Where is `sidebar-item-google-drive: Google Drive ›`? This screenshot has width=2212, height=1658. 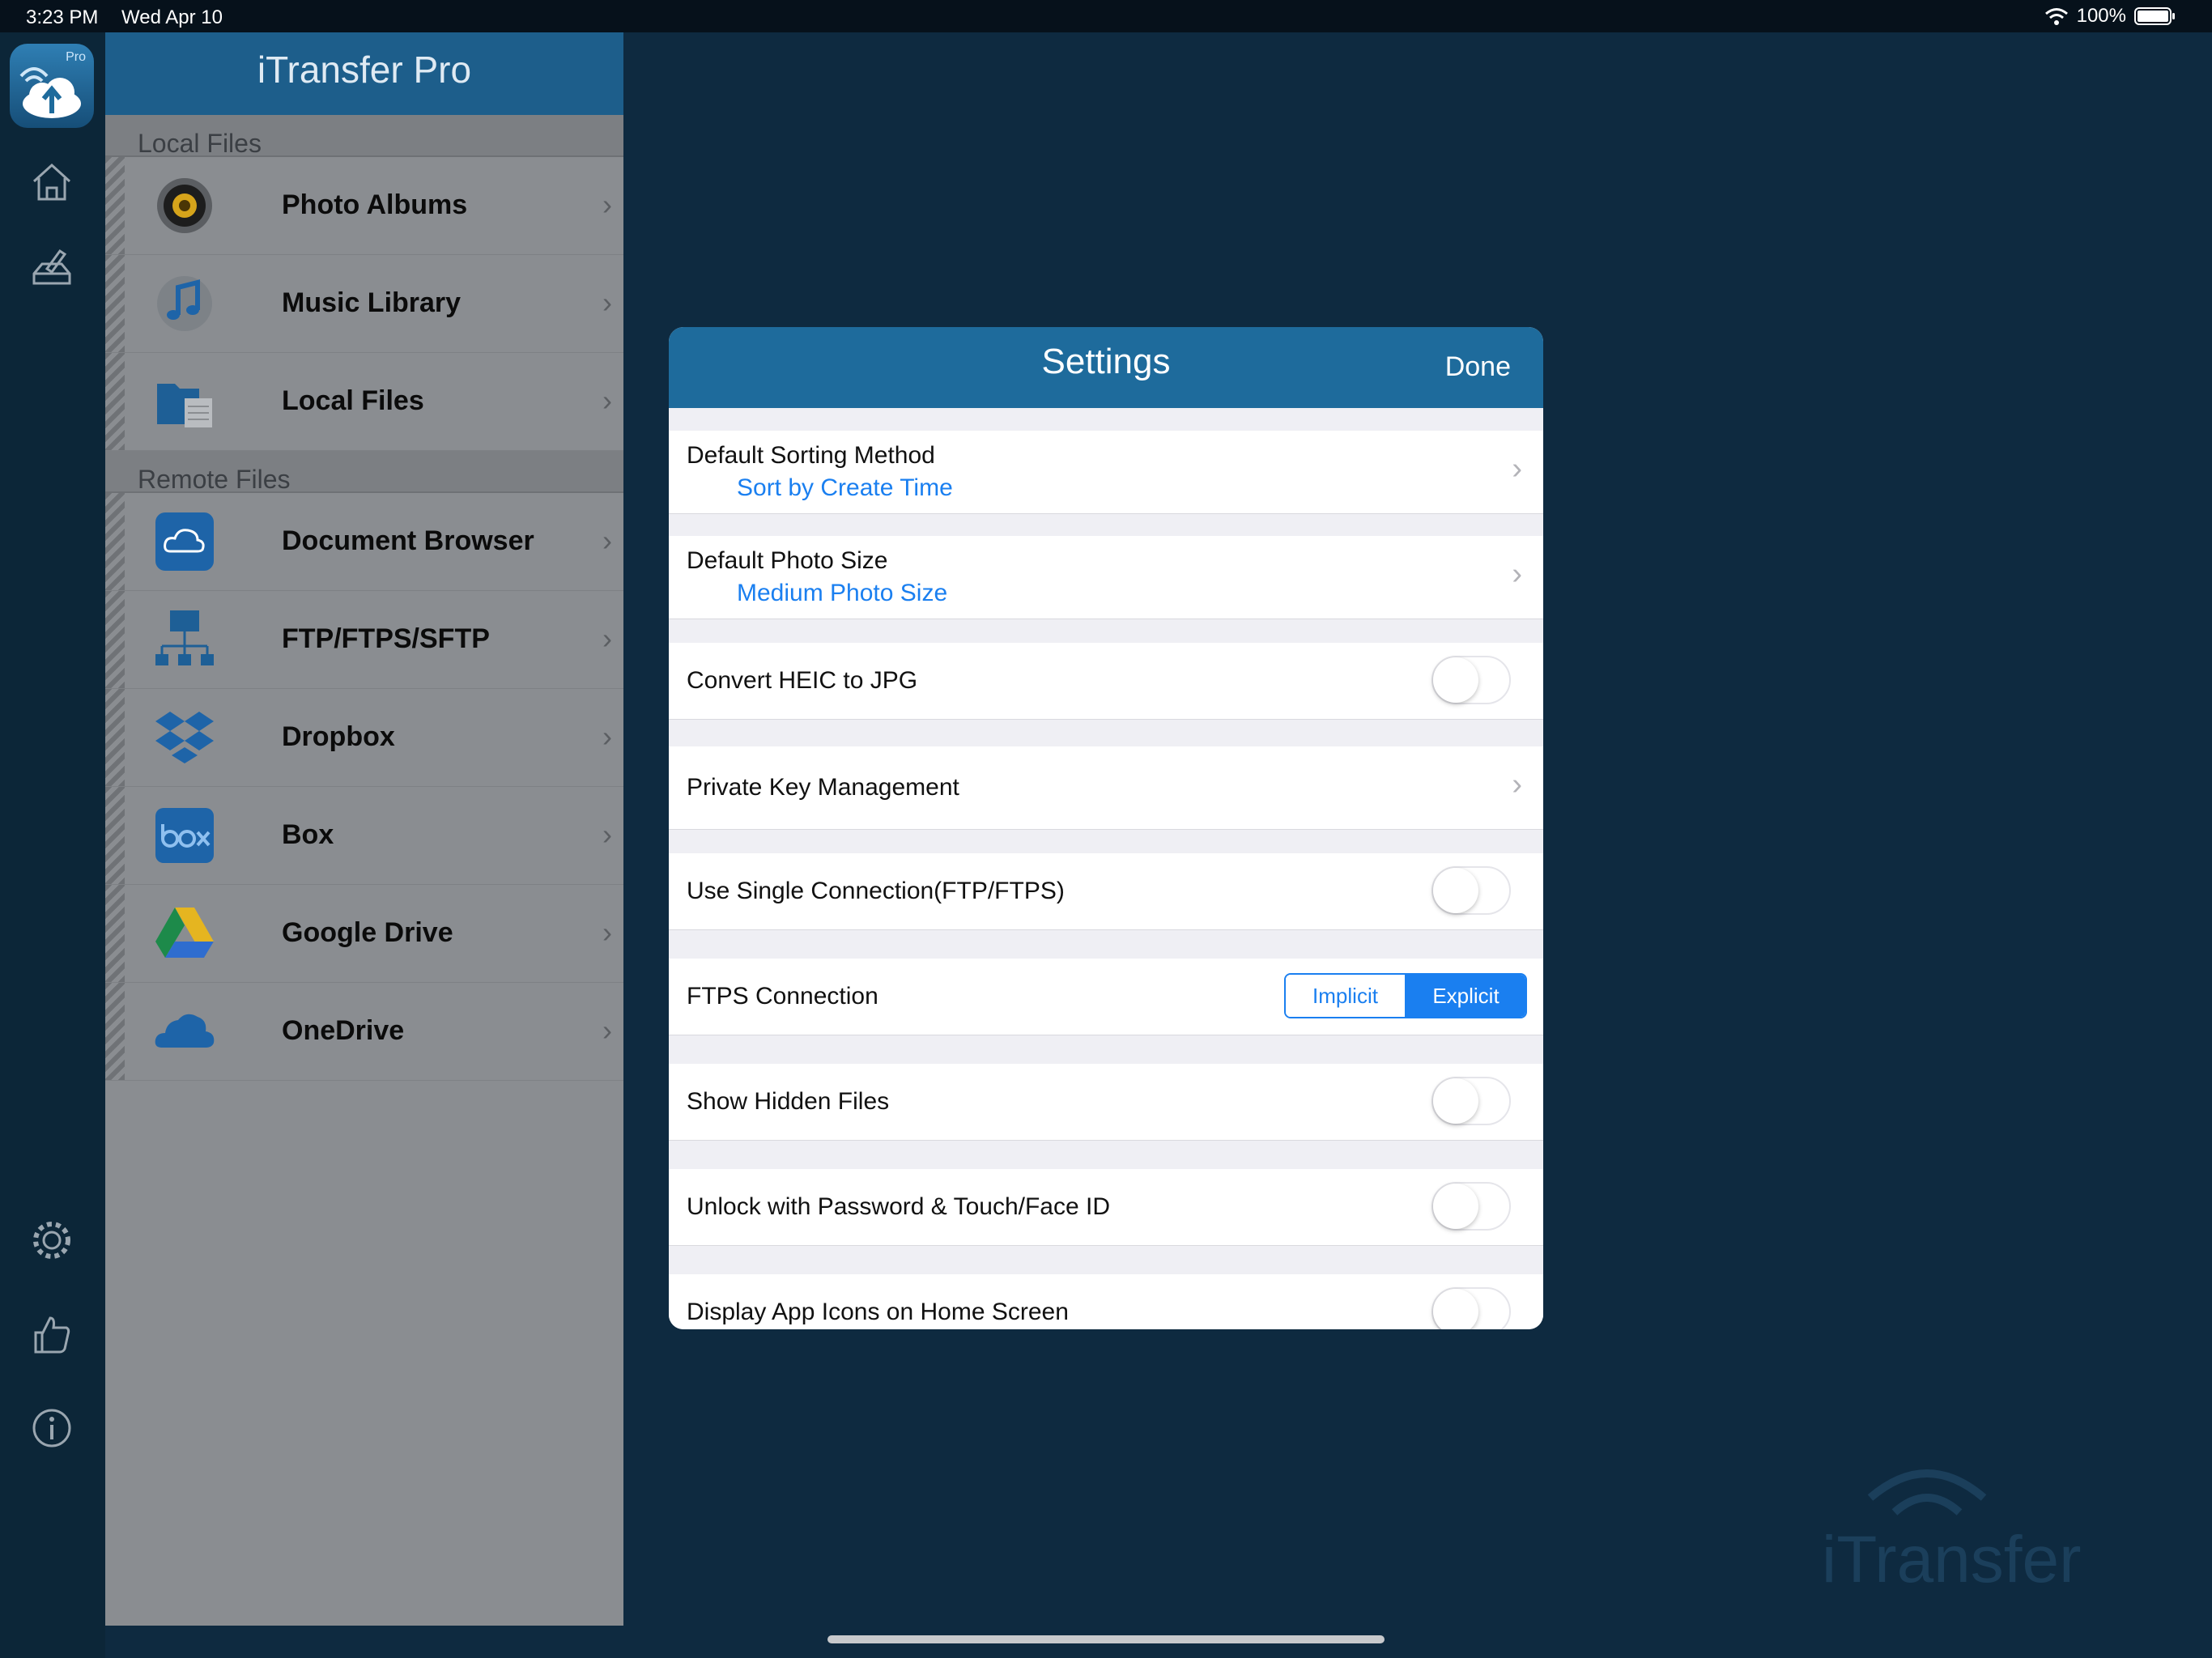
sidebar-item-google-drive: Google Drive › is located at coordinates (364, 934).